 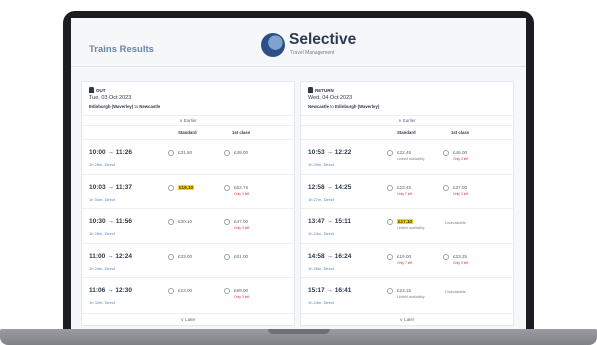 What do you see at coordinates (186, 187) in the screenshot?
I see `standard-fare-price: £19.10` at bounding box center [186, 187].